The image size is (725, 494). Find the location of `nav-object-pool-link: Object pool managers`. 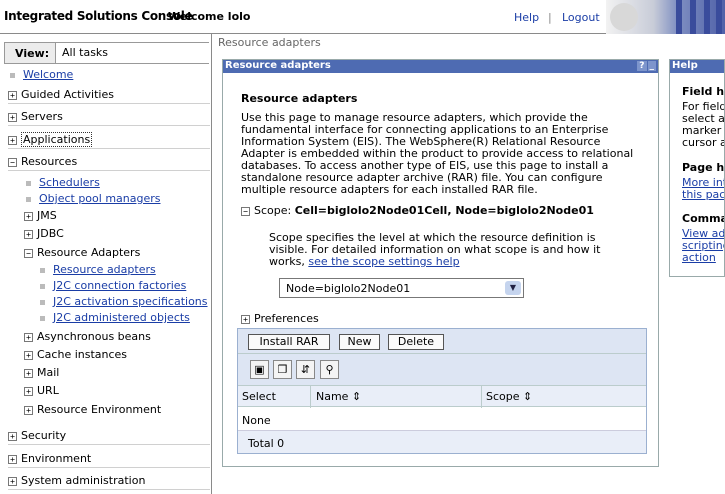

nav-object-pool-link: Object pool managers is located at coordinates (100, 198).